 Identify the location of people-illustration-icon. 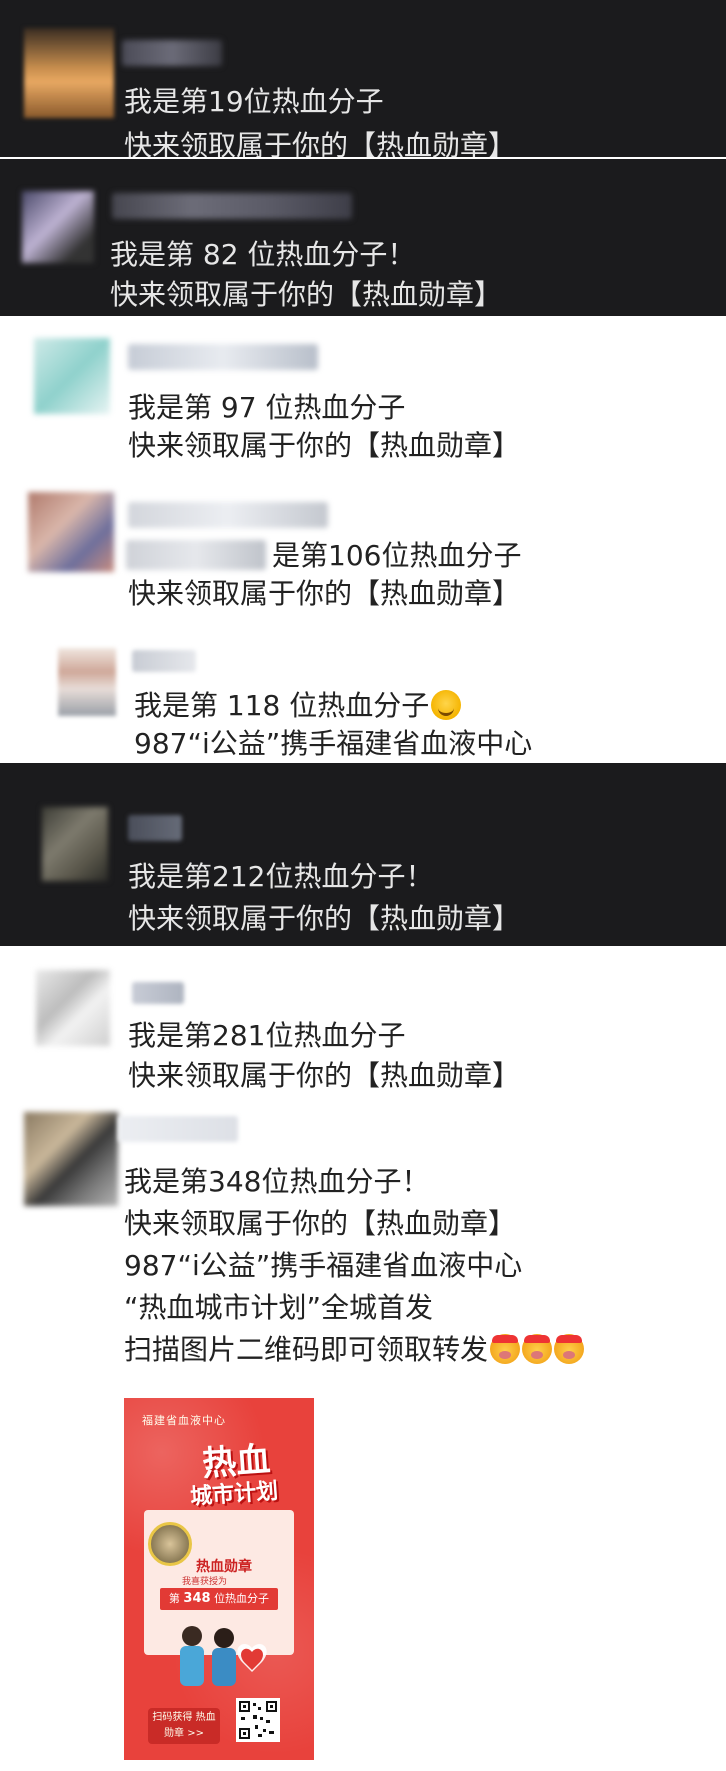
(223, 1656).